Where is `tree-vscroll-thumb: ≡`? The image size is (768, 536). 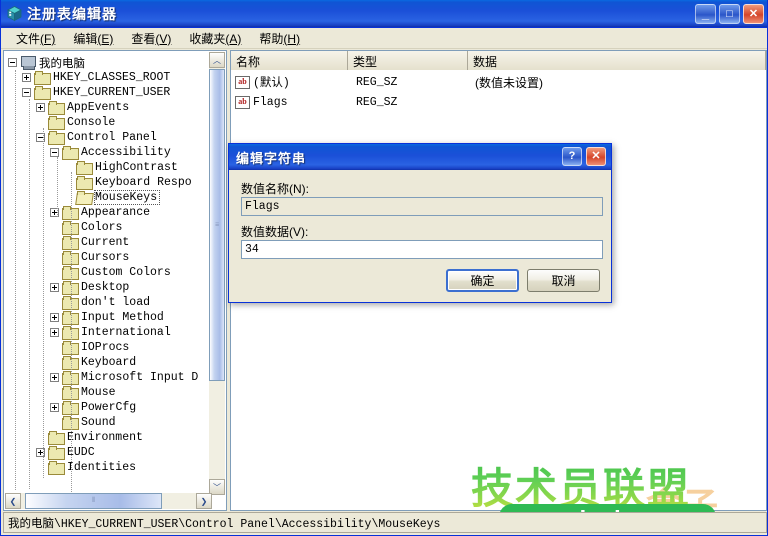
tree-vscroll-thumb: ≡ is located at coordinates (217, 225).